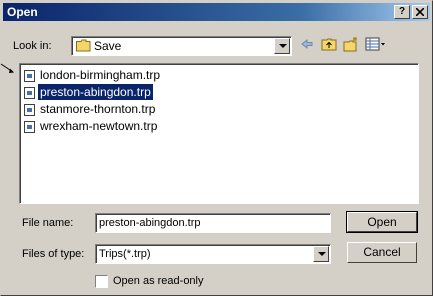 The image size is (433, 296). What do you see at coordinates (181, 46) in the screenshot?
I see `look-in-dropdown: Save` at bounding box center [181, 46].